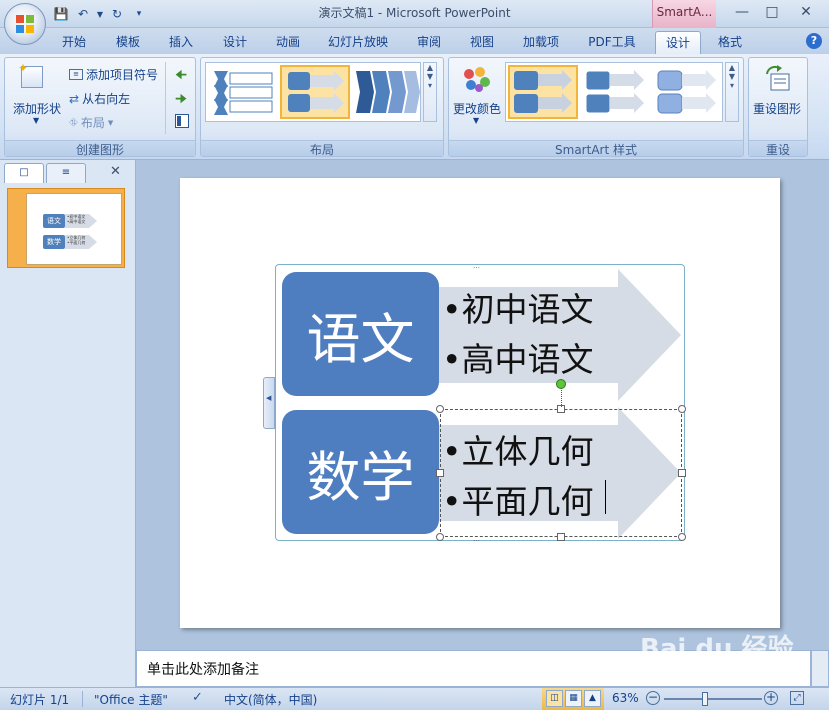  I want to click on reset-graphic-button: 重设图形, so click(777, 108).